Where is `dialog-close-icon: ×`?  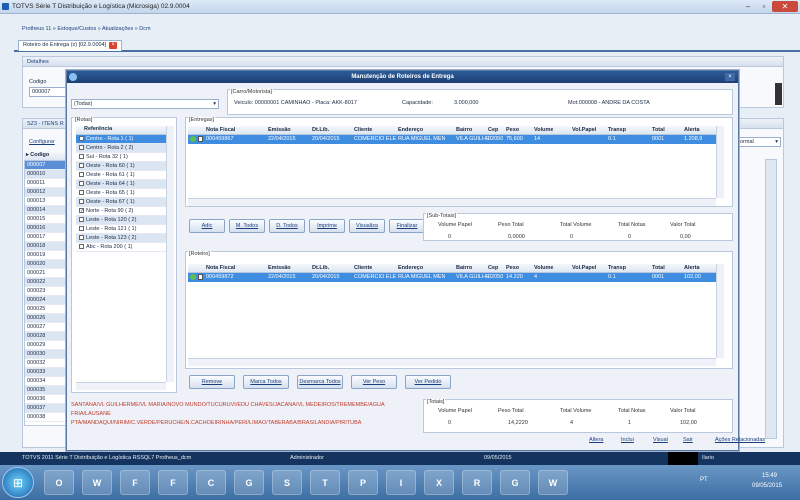
dialog-close-icon: × is located at coordinates (730, 77).